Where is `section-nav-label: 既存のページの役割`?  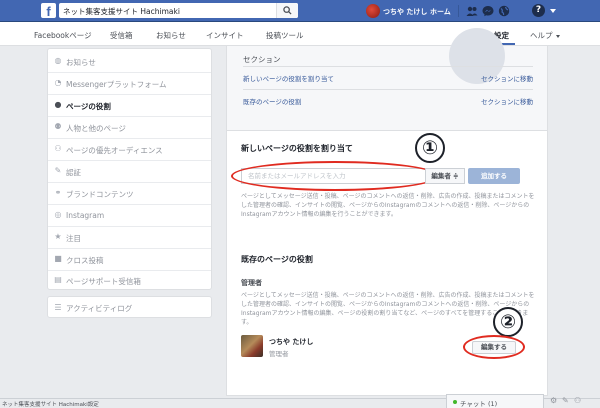
section-nav-label: 既存のページの役割 is located at coordinates (272, 101).